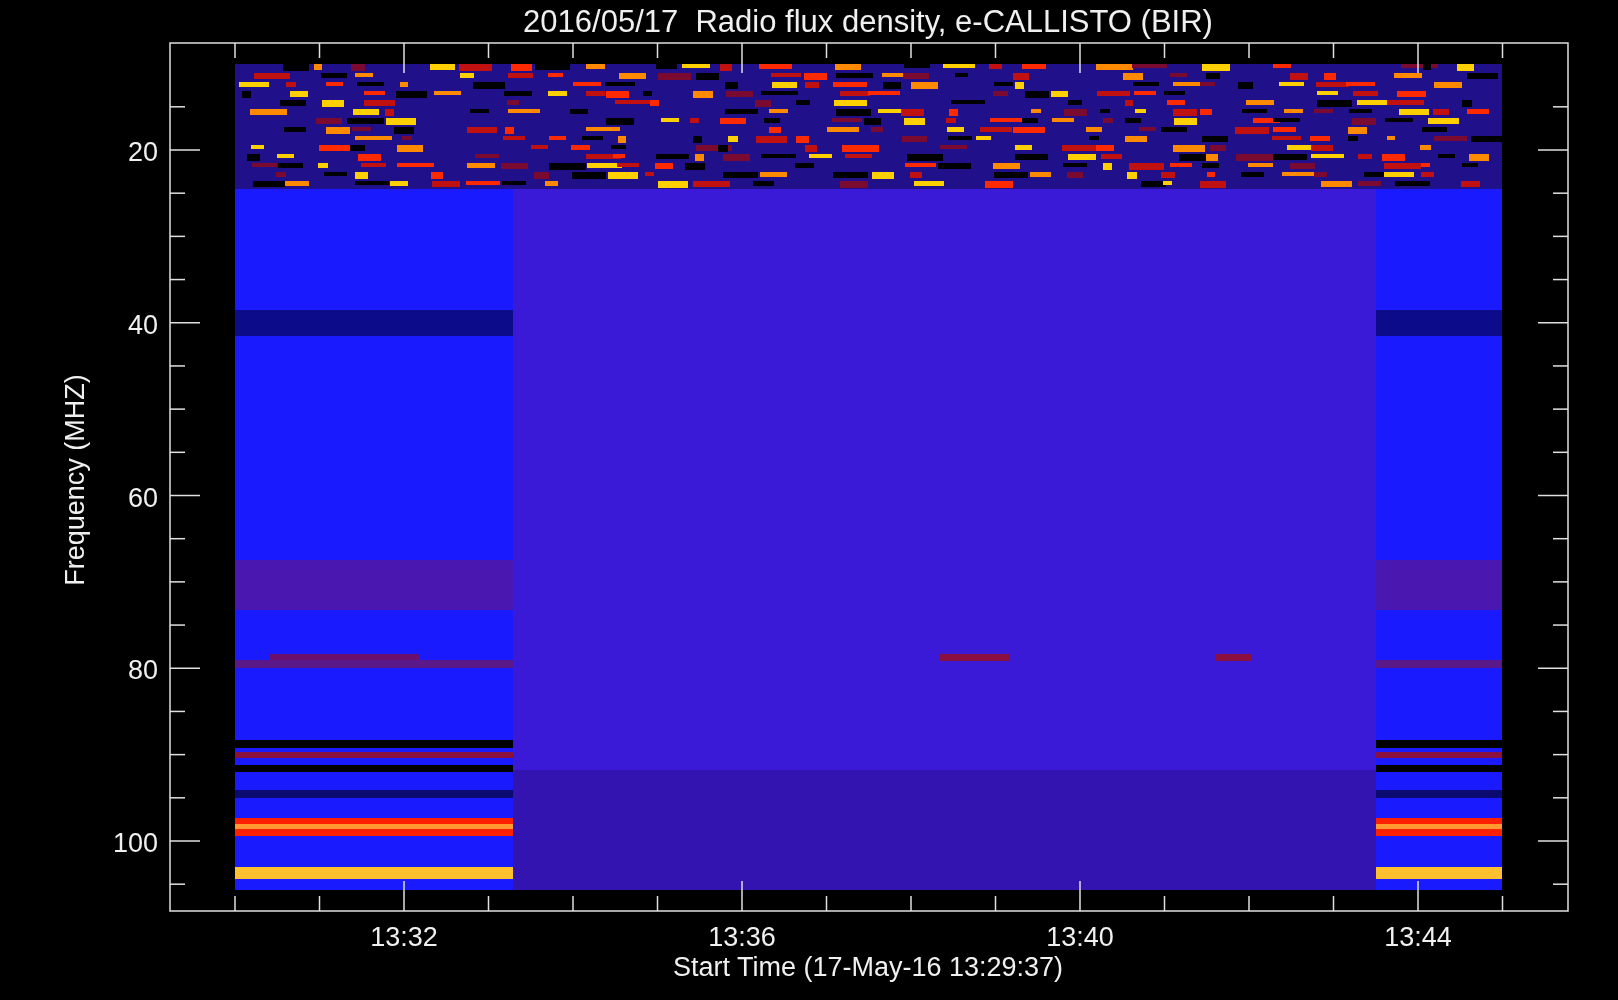  What do you see at coordinates (75, 480) in the screenshot?
I see `axis-label: Frequency (MHZ)` at bounding box center [75, 480].